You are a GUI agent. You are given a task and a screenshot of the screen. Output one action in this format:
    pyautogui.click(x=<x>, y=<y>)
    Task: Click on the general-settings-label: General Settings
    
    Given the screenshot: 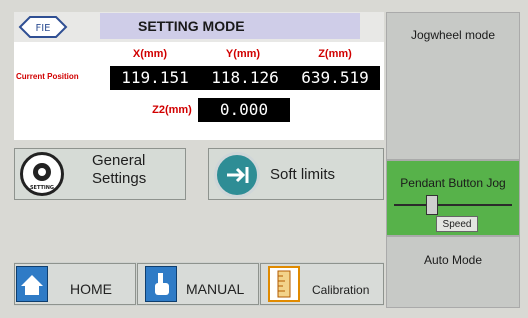 What is the action you would take?
    pyautogui.click(x=119, y=169)
    